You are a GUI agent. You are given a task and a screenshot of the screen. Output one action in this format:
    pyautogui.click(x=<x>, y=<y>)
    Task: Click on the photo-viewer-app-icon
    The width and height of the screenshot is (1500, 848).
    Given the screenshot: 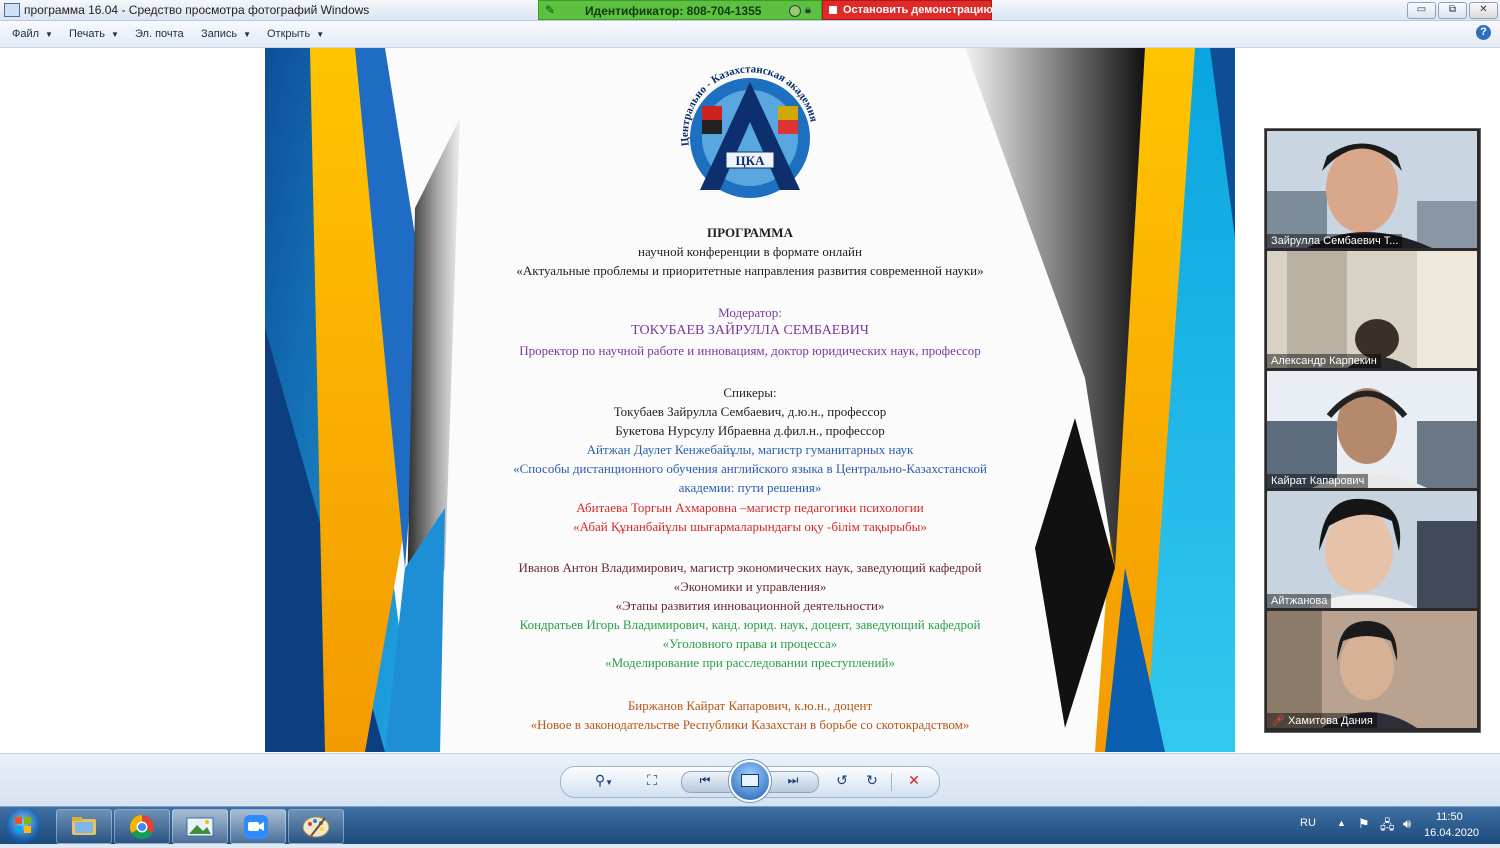 What is the action you would take?
    pyautogui.click(x=12, y=10)
    